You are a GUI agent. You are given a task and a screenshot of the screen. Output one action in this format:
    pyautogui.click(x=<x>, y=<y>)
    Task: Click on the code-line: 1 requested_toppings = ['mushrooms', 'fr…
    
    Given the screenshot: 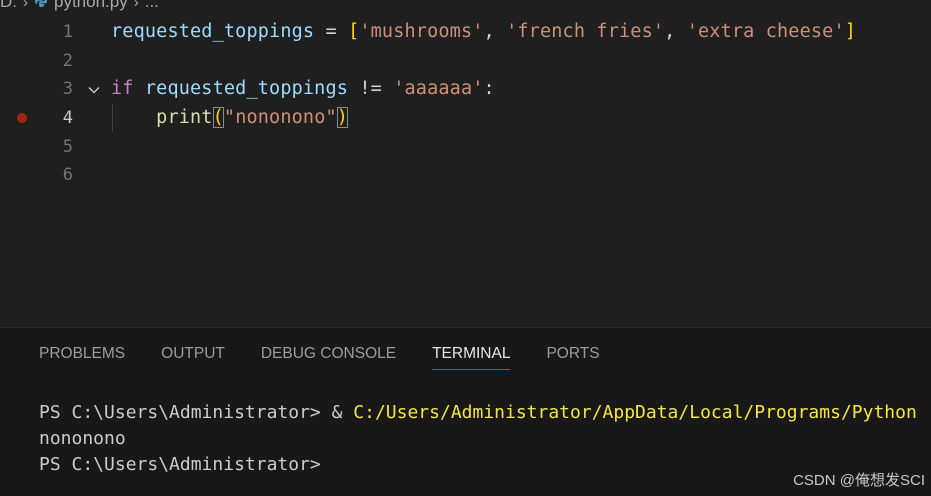 What is the action you would take?
    pyautogui.click(x=465, y=32)
    